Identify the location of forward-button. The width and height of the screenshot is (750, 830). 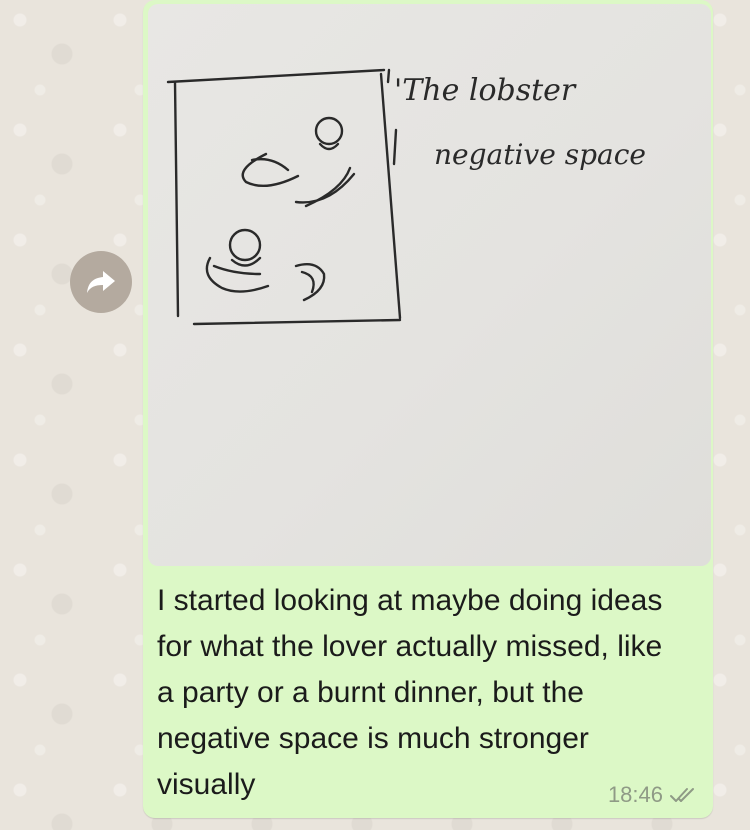
(101, 282).